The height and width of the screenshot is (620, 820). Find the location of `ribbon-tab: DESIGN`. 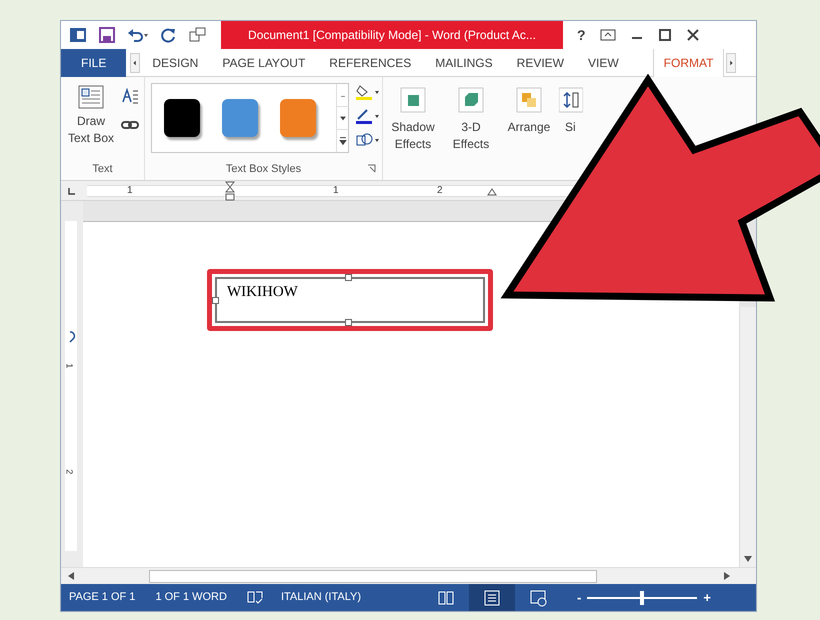

ribbon-tab: DESIGN is located at coordinates (175, 62).